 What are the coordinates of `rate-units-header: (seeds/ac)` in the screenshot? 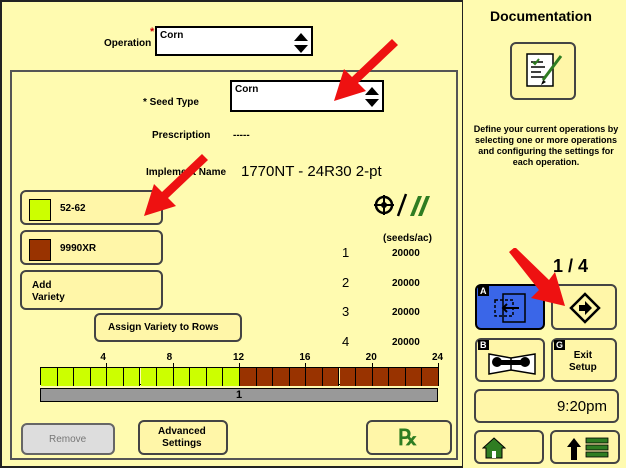 It's located at (407, 238).